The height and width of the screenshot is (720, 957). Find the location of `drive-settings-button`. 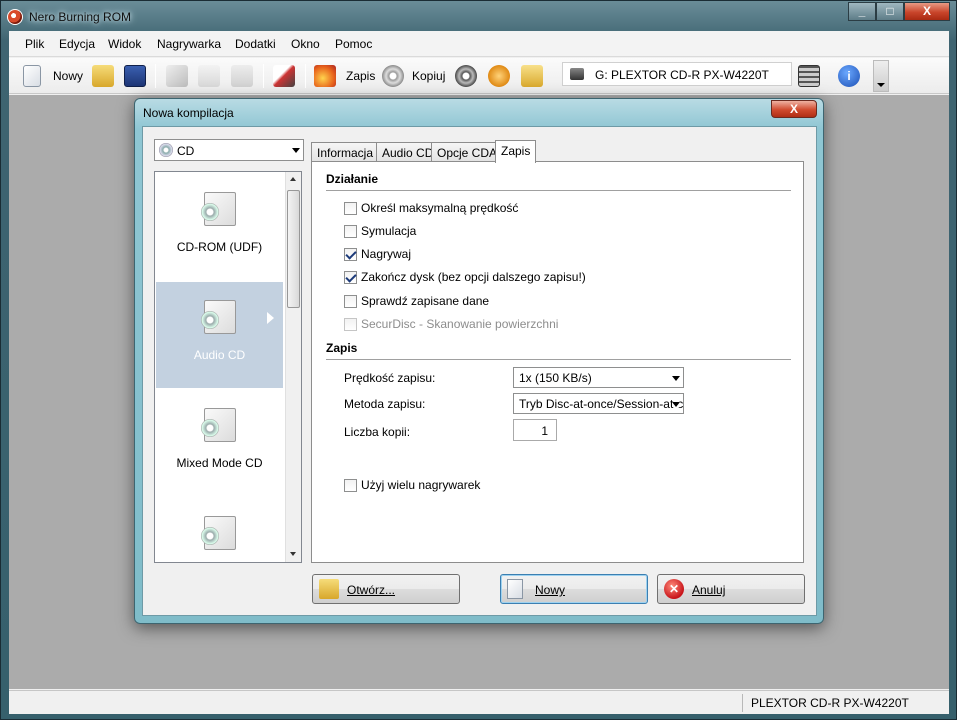

drive-settings-button is located at coordinates (809, 76).